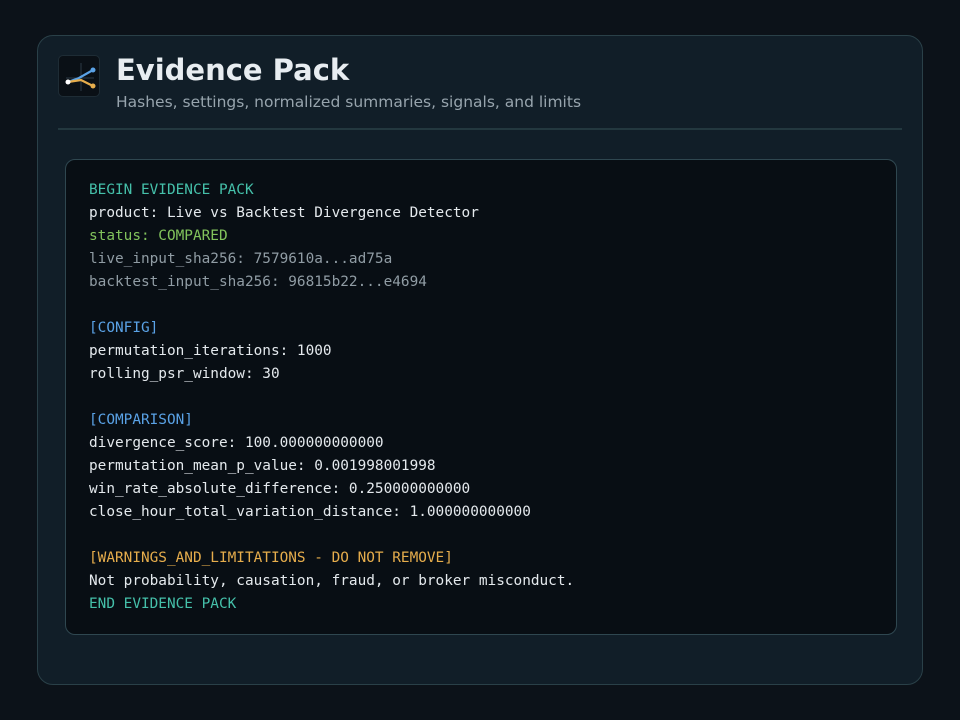 This screenshot has width=960, height=720. What do you see at coordinates (258, 282) in the screenshot?
I see `backtest-hash-line: backtest_input_sha256: 96815b22...e4694` at bounding box center [258, 282].